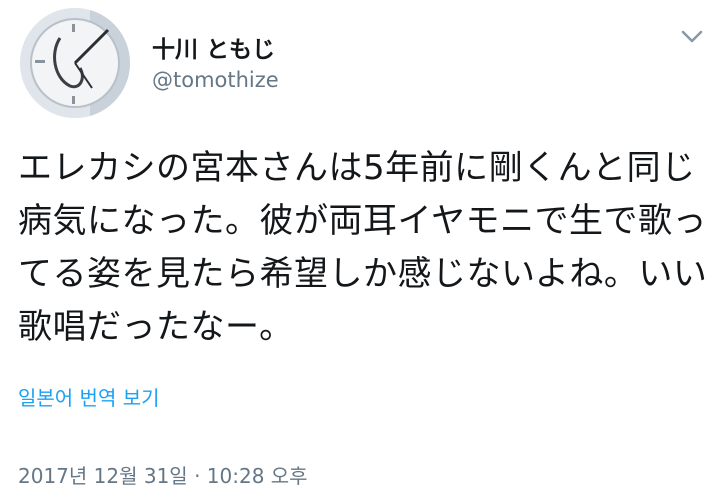 The width and height of the screenshot is (720, 500). I want to click on user-avatar, so click(75, 63).